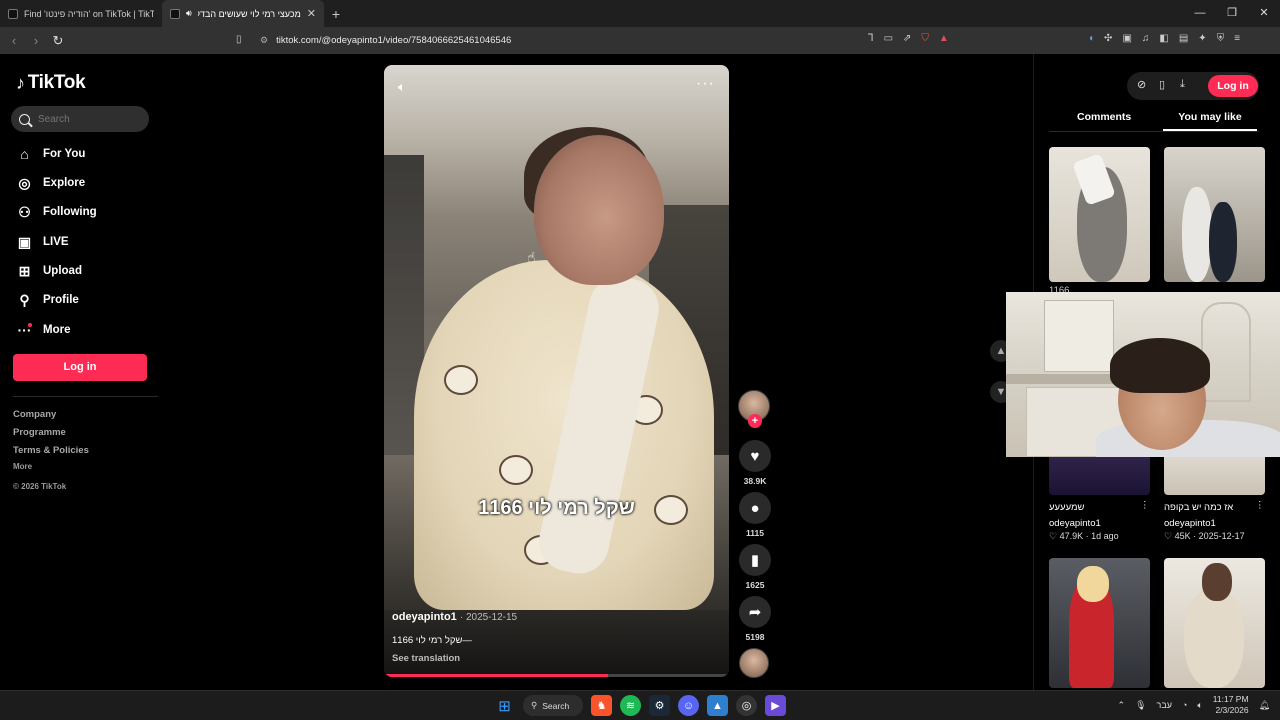 The width and height of the screenshot is (1280, 720). What do you see at coordinates (1141, 84) in the screenshot?
I see `coins-icon: ⊘` at bounding box center [1141, 84].